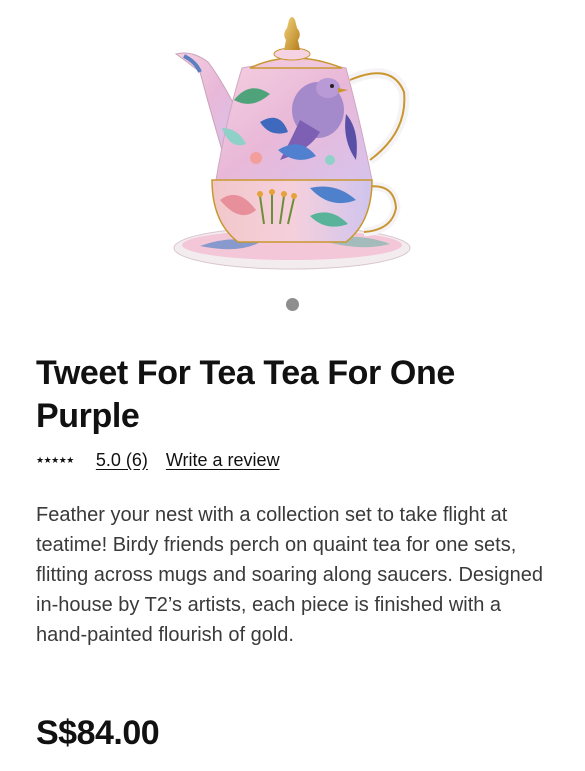 This screenshot has width=585, height=771. I want to click on product-title: Tweet For Tea Tea For One Purple, so click(245, 394).